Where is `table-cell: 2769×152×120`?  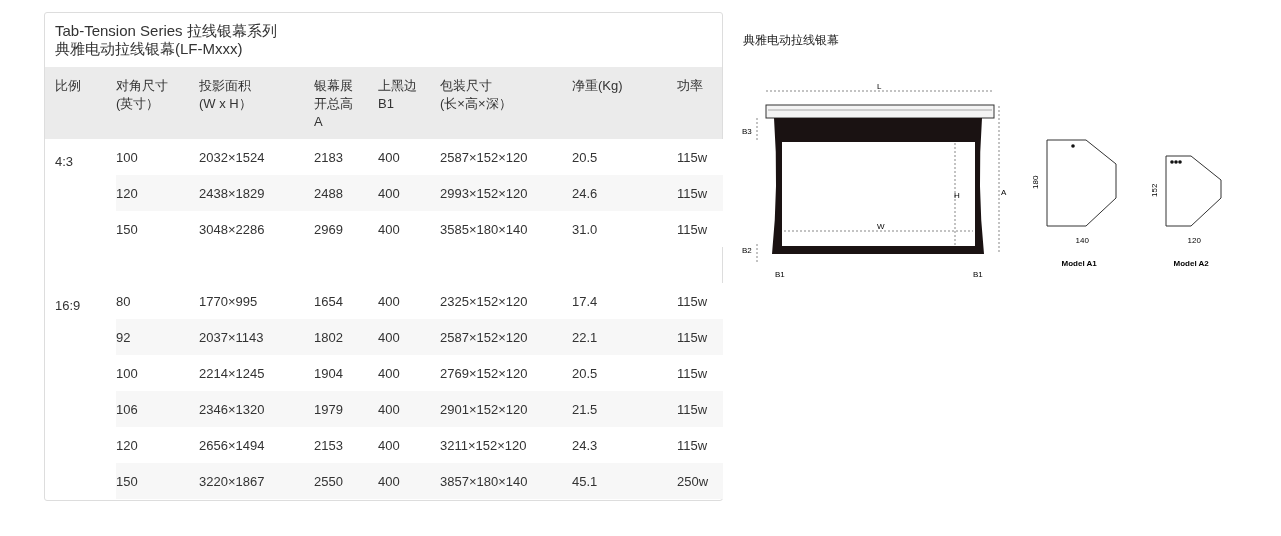 table-cell: 2769×152×120 is located at coordinates (484, 373).